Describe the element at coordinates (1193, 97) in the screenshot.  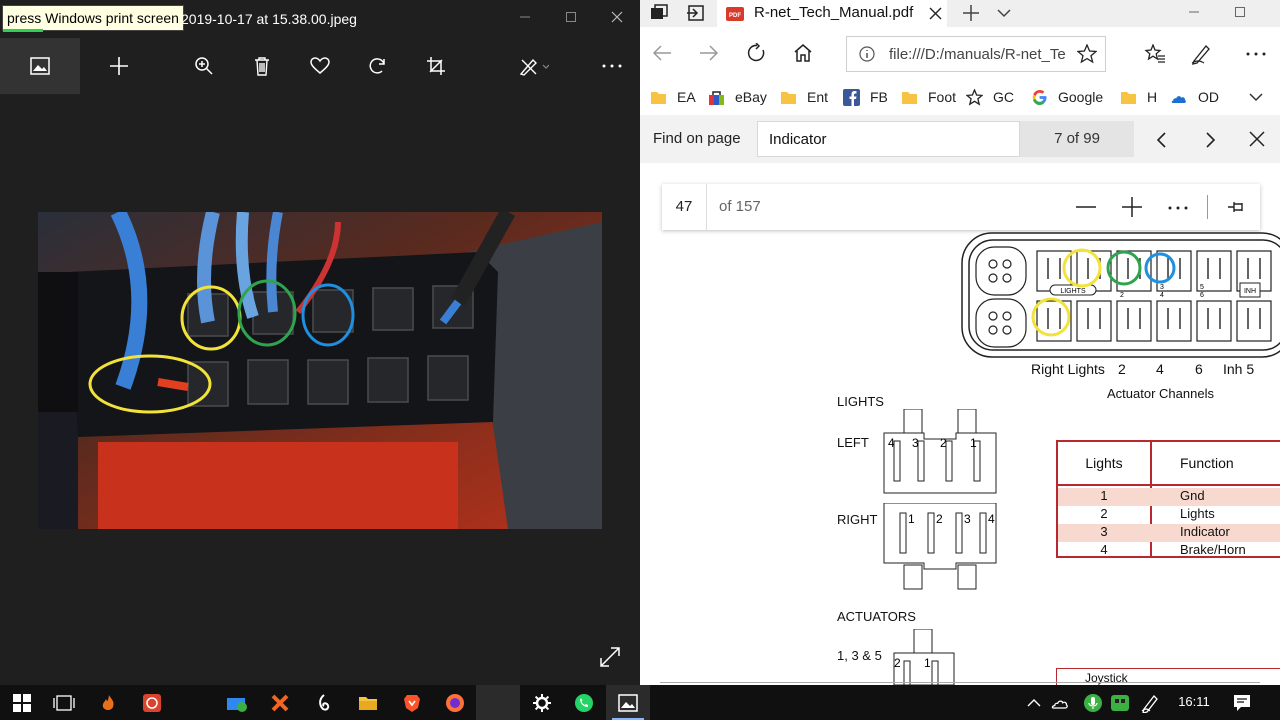
I see `fav-od: OD` at that location.